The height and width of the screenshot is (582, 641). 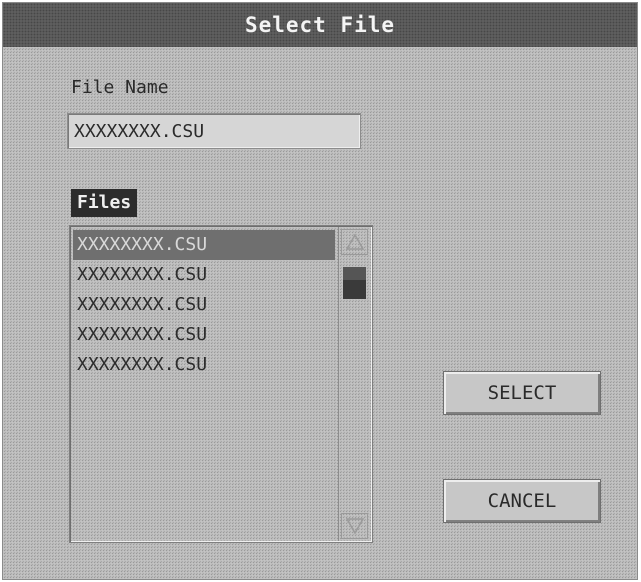 What do you see at coordinates (354, 283) in the screenshot?
I see `scroll-thumb` at bounding box center [354, 283].